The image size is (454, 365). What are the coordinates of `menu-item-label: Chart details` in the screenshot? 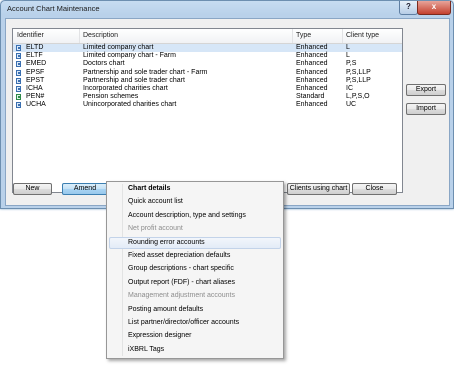 It's located at (149, 188).